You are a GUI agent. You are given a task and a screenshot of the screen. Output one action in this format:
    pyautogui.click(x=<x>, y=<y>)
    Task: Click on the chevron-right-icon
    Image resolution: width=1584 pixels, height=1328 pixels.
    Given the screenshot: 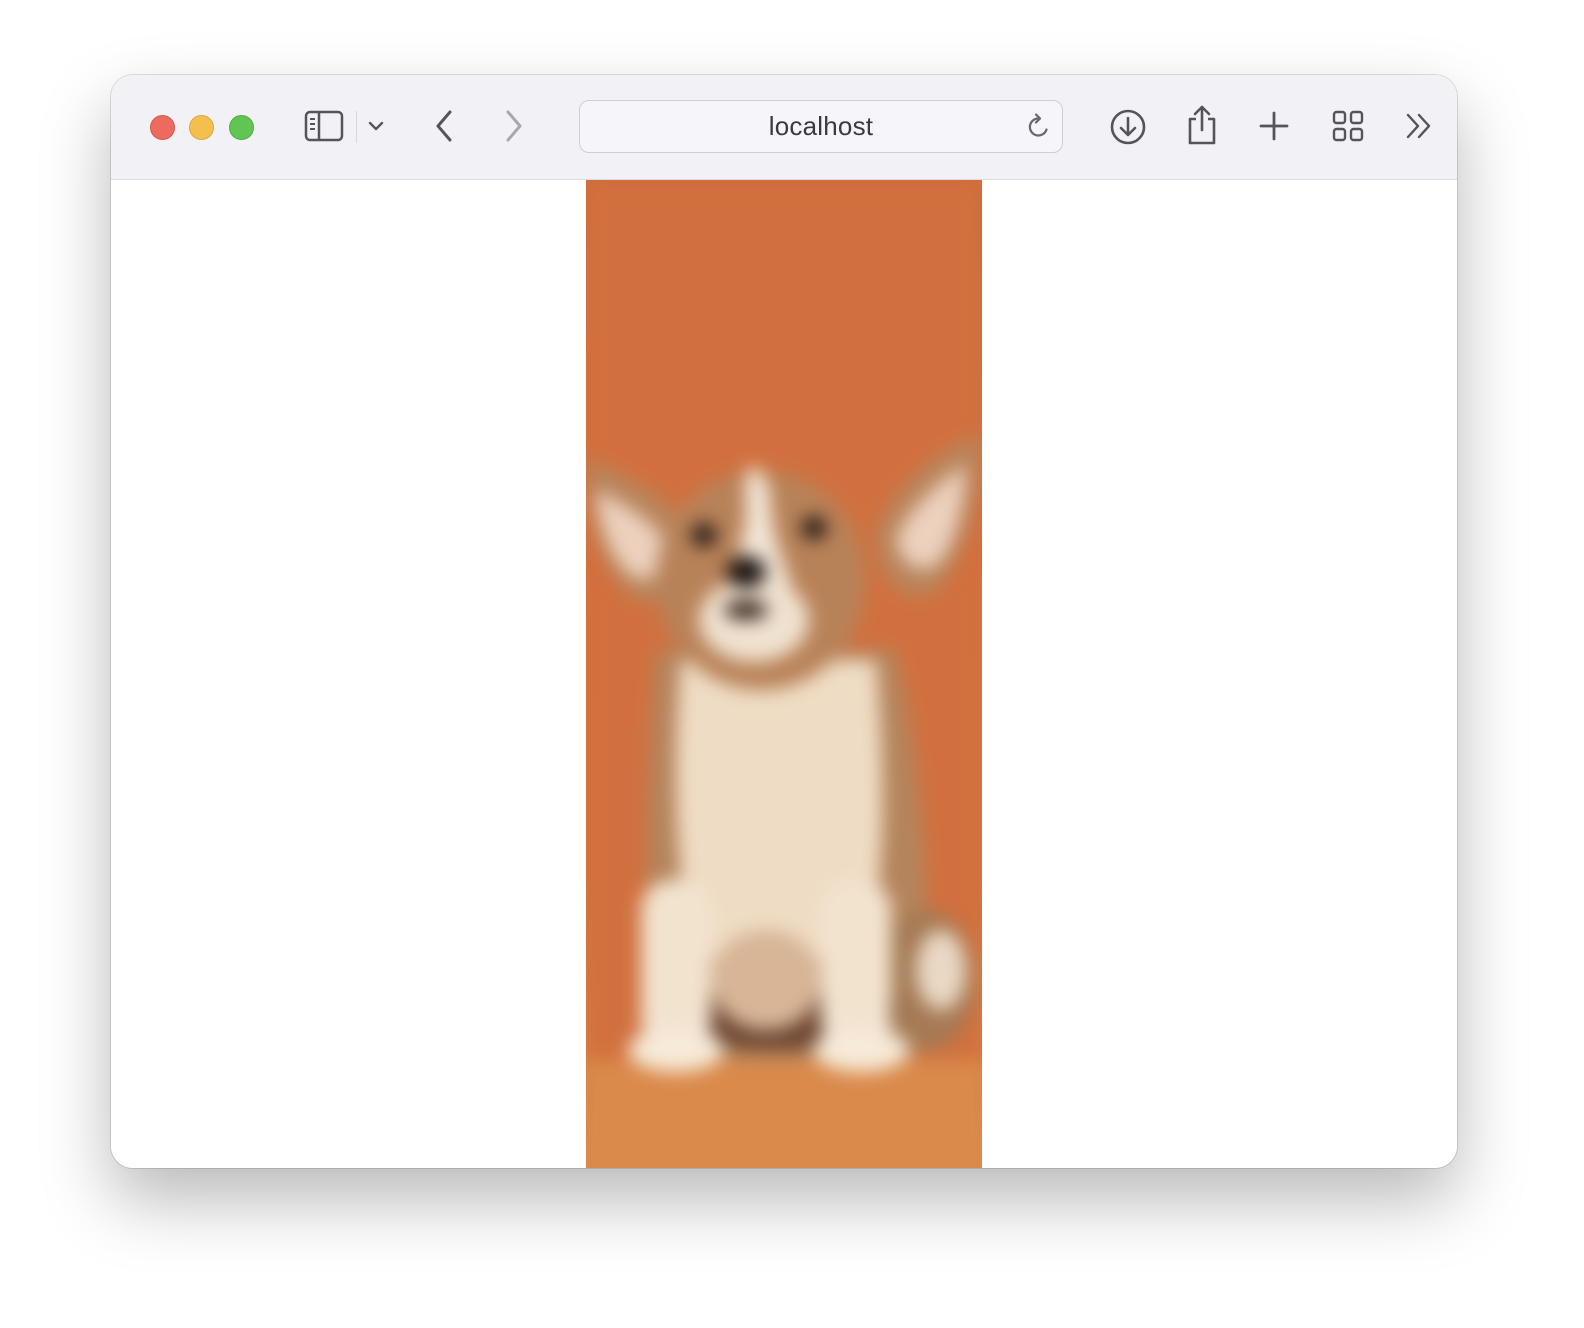 What is the action you would take?
    pyautogui.click(x=514, y=126)
    